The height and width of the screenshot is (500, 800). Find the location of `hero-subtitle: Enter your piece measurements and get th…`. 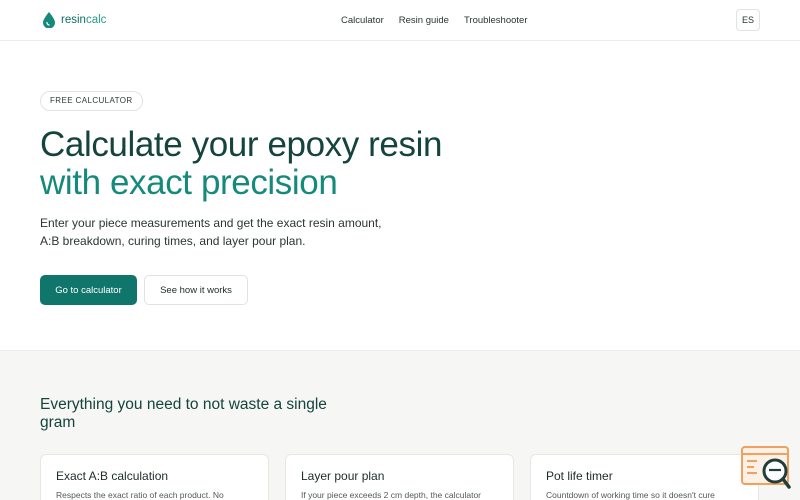

hero-subtitle: Enter your piece measurements and get th… is located at coordinates (230, 232).